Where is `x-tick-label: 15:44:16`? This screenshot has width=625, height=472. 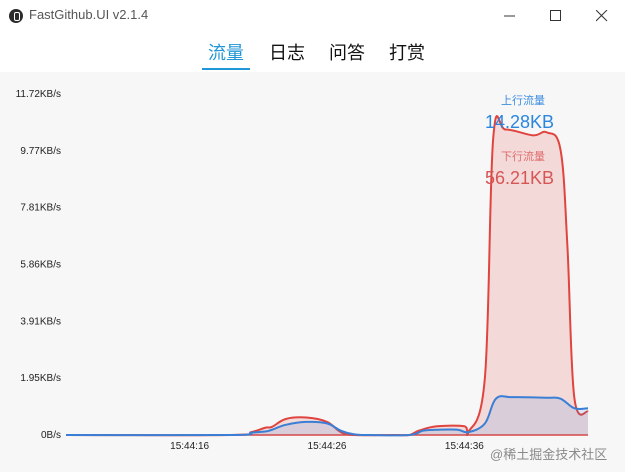
x-tick-label: 15:44:16 is located at coordinates (189, 446).